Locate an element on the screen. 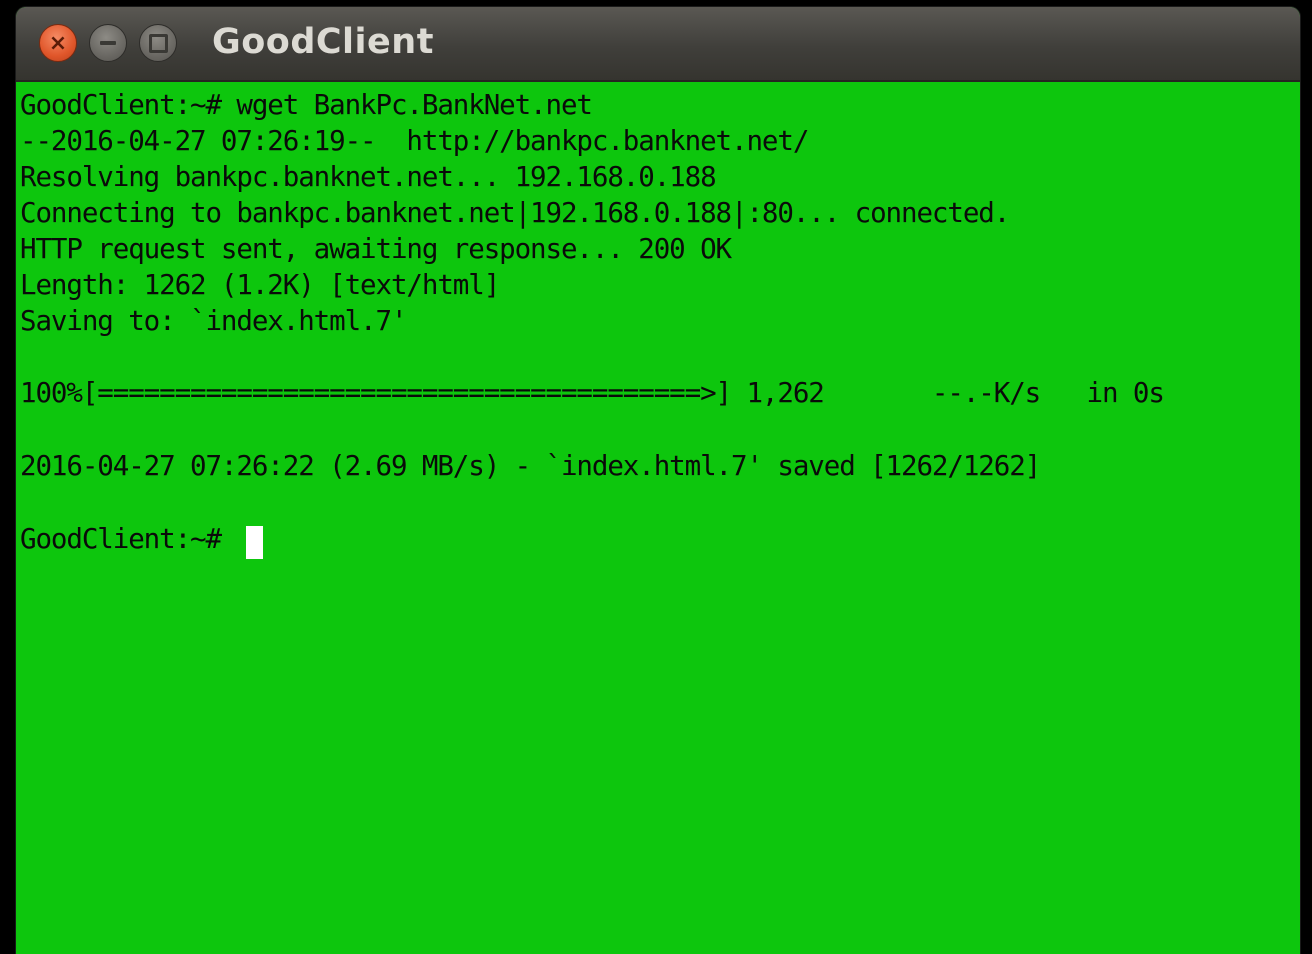  maximize-icon is located at coordinates (158, 43).